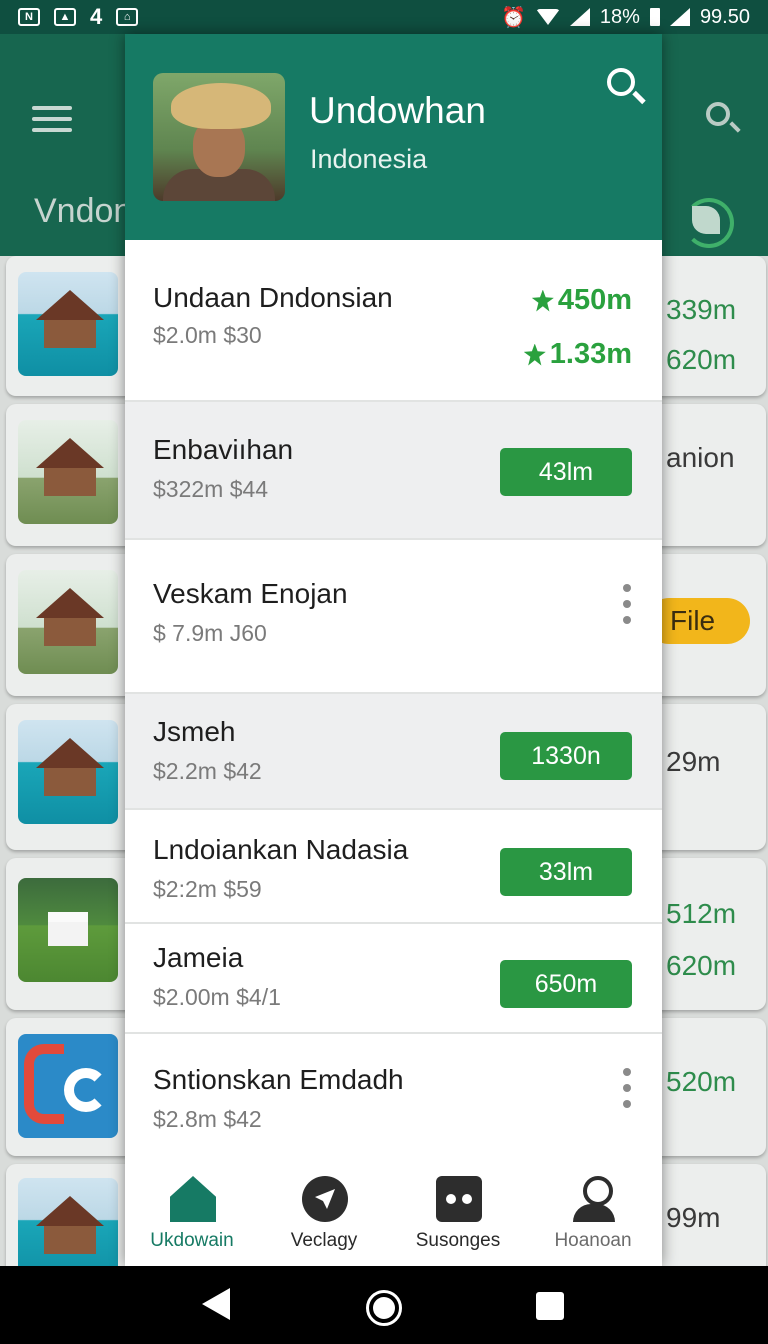 The height and width of the screenshot is (1344, 768). What do you see at coordinates (193, 1199) in the screenshot?
I see `home-icon` at bounding box center [193, 1199].